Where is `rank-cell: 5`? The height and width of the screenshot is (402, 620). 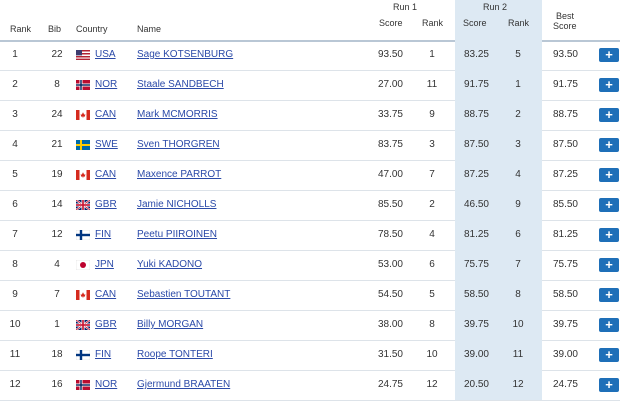
rank-cell: 5 is located at coordinates (15, 174).